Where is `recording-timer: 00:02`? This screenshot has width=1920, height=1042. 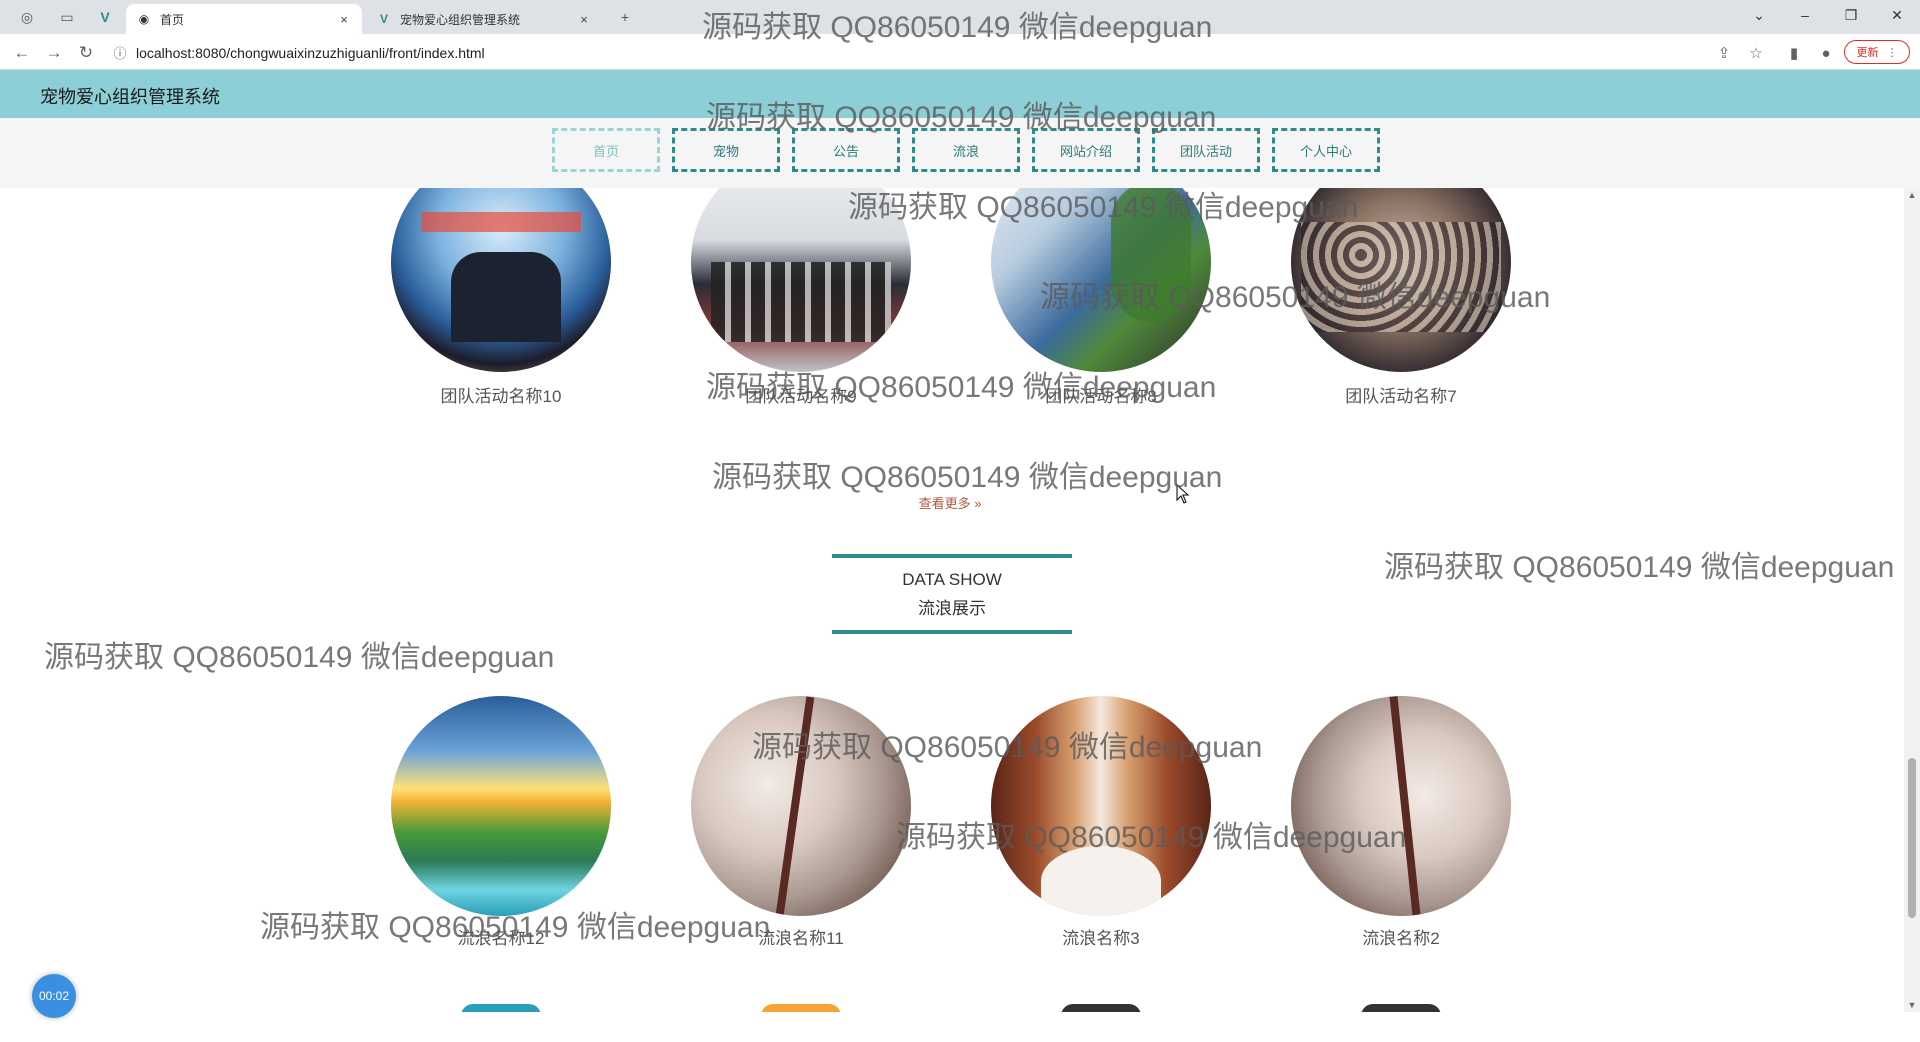
recording-timer: 00:02 is located at coordinates (54, 996).